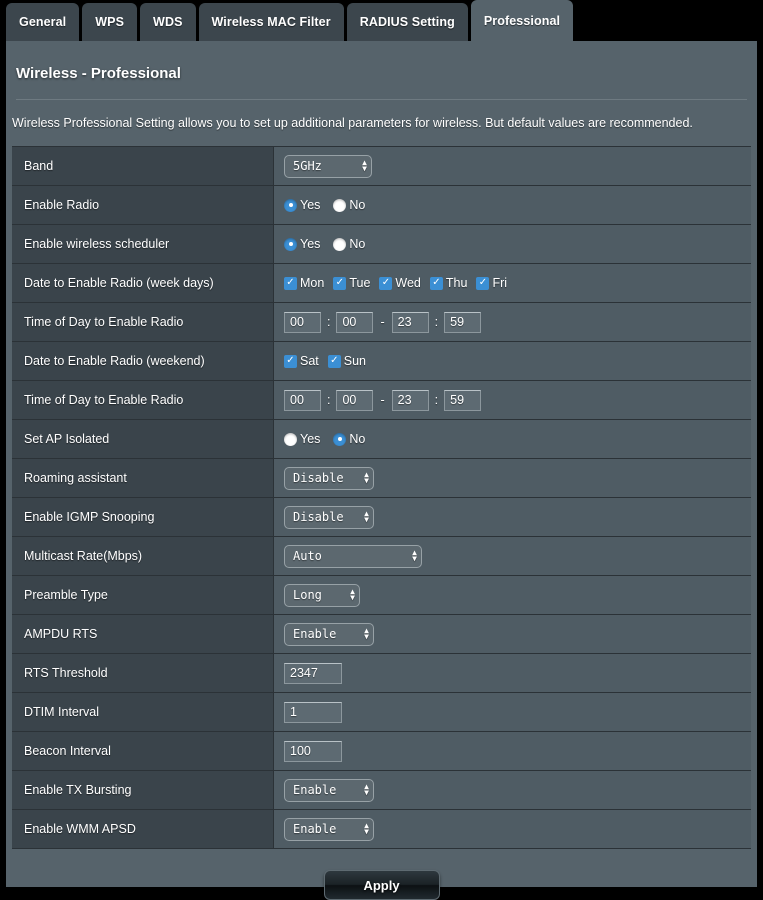 The width and height of the screenshot is (763, 900). I want to click on igmp-snooping-select: Disable ▲ ▼, so click(329, 517).